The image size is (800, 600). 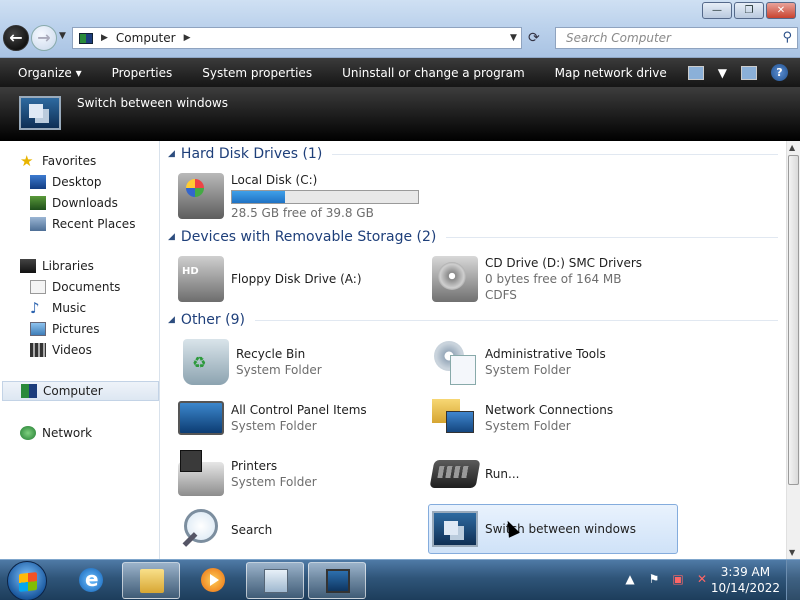 What do you see at coordinates (325, 196) in the screenshot?
I see `drive-usage-bar` at bounding box center [325, 196].